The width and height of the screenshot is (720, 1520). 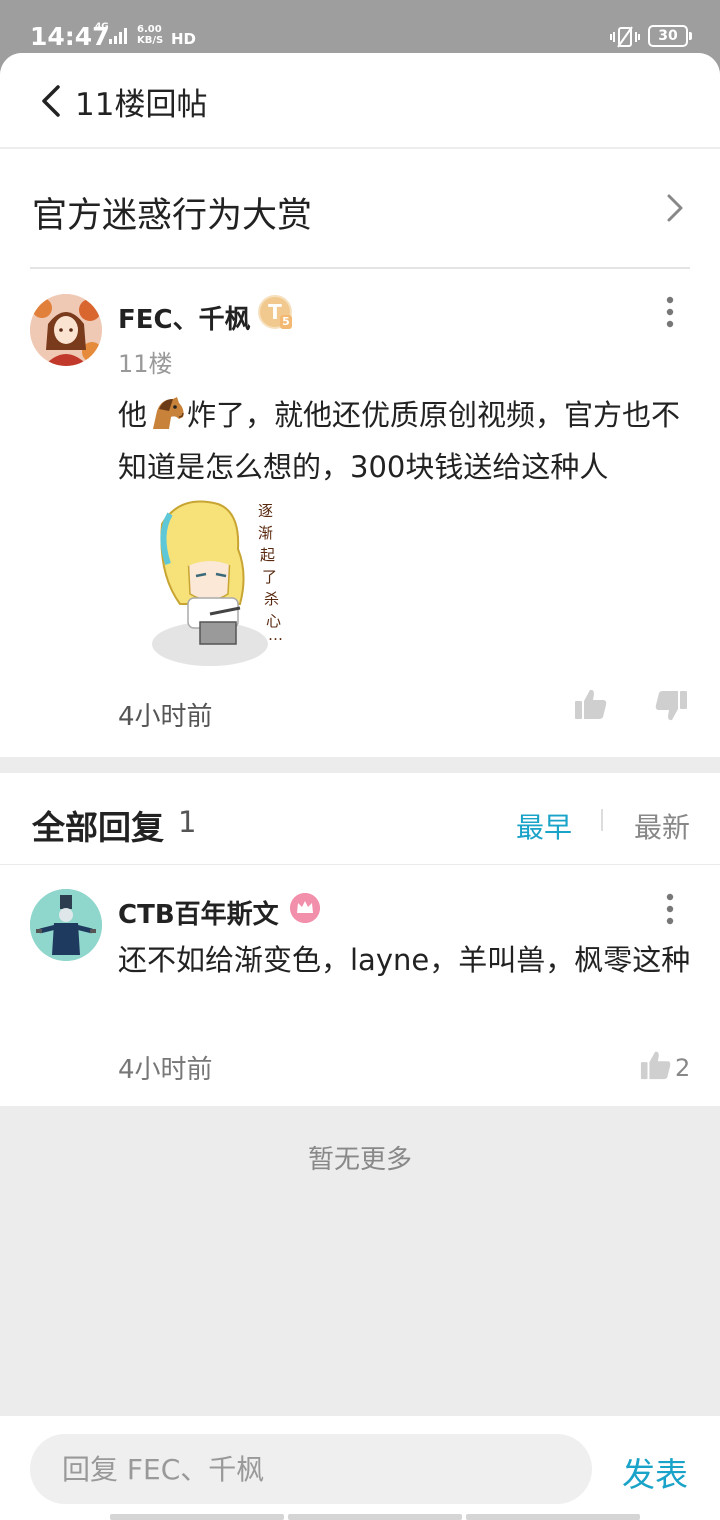 I want to click on no-more-label: 暂无更多, so click(x=359, y=1160).